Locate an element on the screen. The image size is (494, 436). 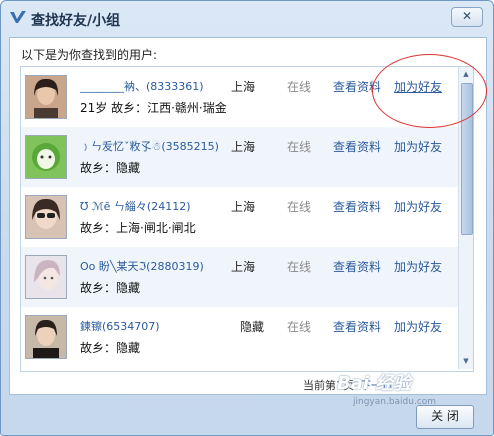
user-nickname: ﹚ㄣ叐忆ˇ敉孓☃(3585215) is located at coordinates (149, 146).